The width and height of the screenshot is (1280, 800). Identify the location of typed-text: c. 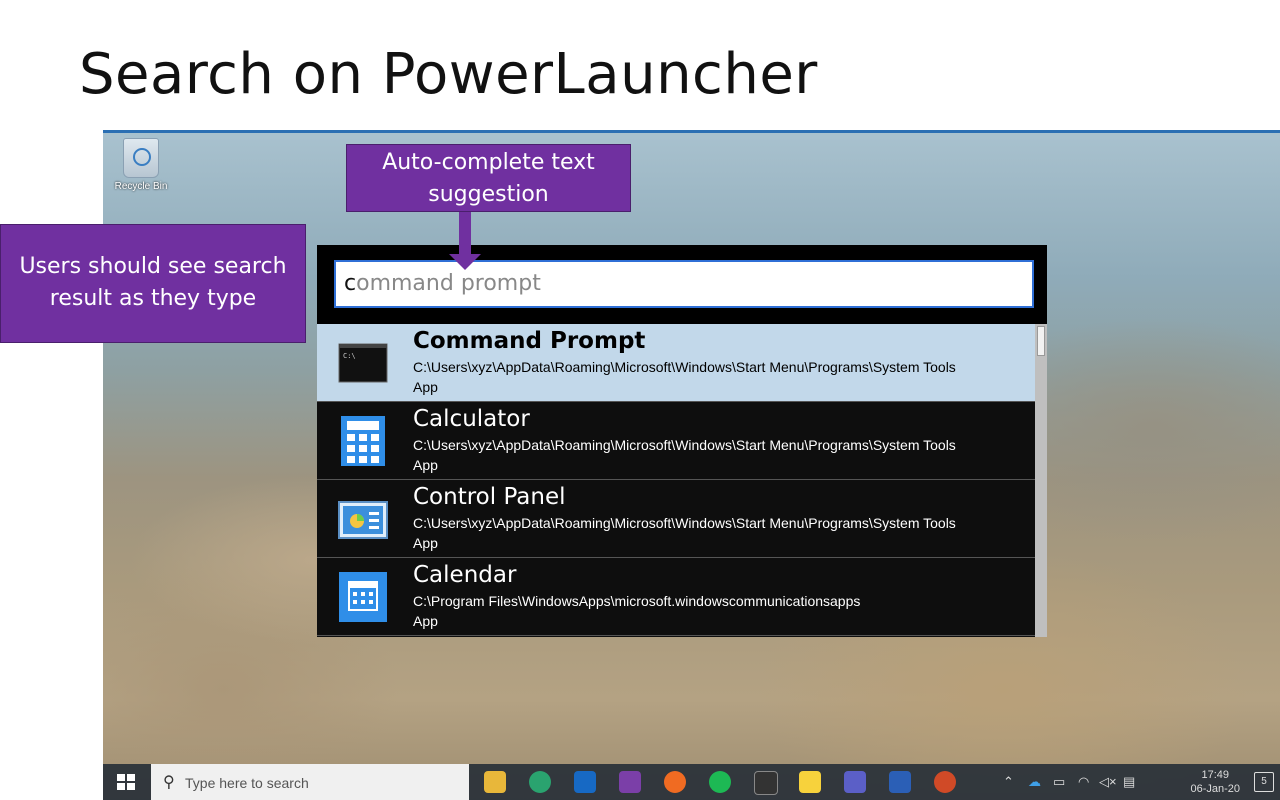
(350, 283).